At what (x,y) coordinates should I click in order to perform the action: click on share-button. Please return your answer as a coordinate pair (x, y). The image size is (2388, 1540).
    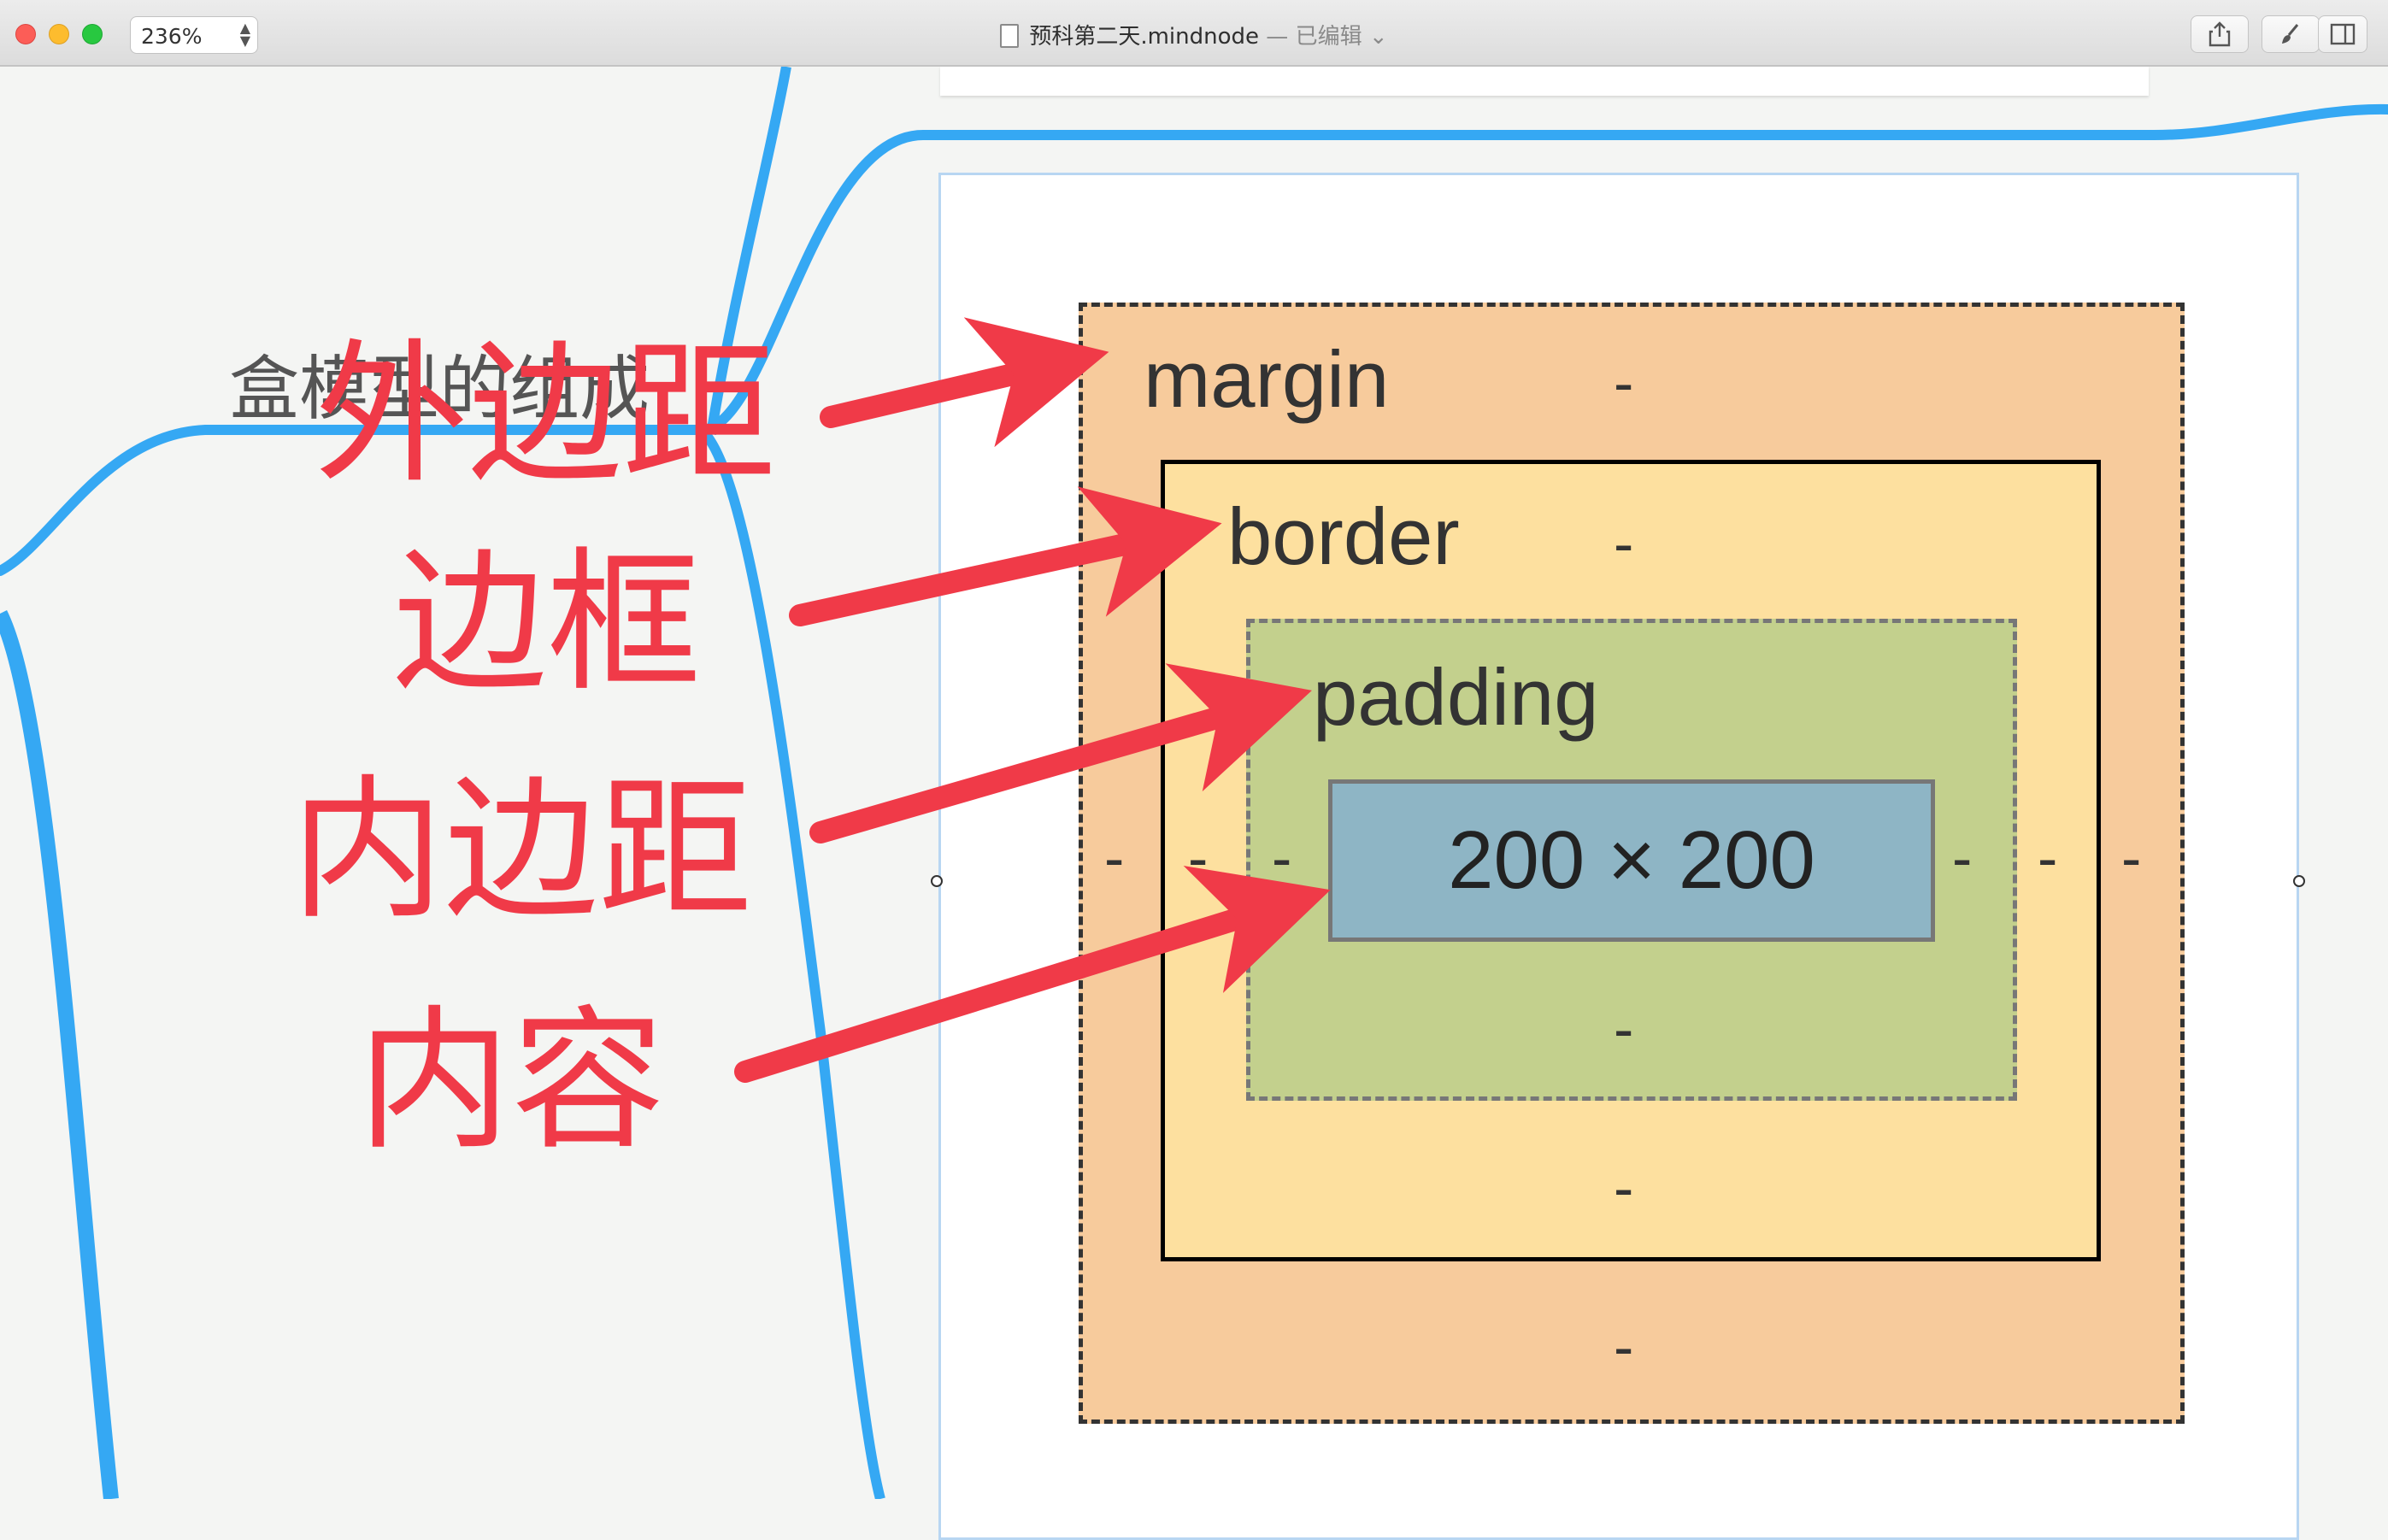
    Looking at the image, I should click on (2220, 34).